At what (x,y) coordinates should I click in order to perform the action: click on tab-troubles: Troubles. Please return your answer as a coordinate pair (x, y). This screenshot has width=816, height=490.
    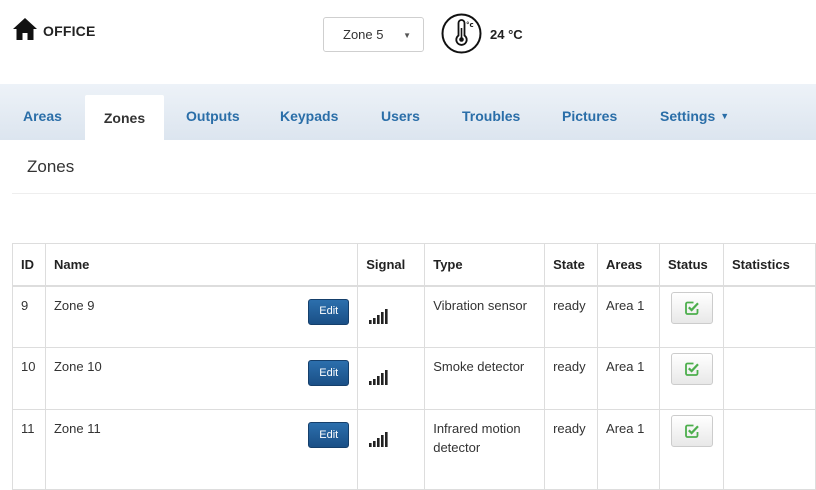
    Looking at the image, I should click on (491, 112).